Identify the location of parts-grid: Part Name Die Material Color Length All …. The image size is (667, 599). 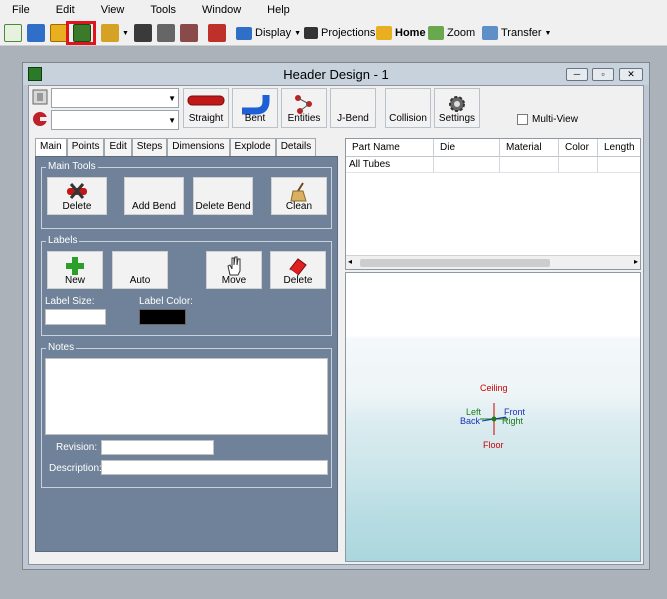
(493, 204).